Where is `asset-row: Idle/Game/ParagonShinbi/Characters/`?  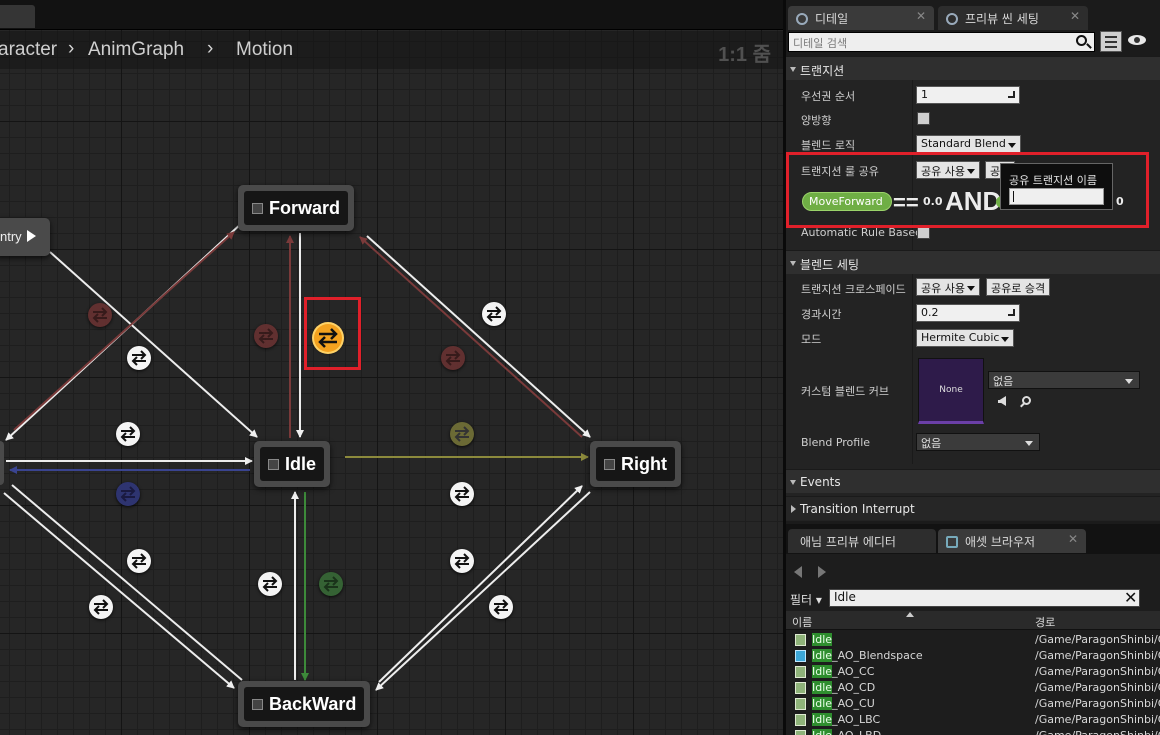
asset-row: Idle/Game/ParagonShinbi/Characters/ is located at coordinates (973, 640).